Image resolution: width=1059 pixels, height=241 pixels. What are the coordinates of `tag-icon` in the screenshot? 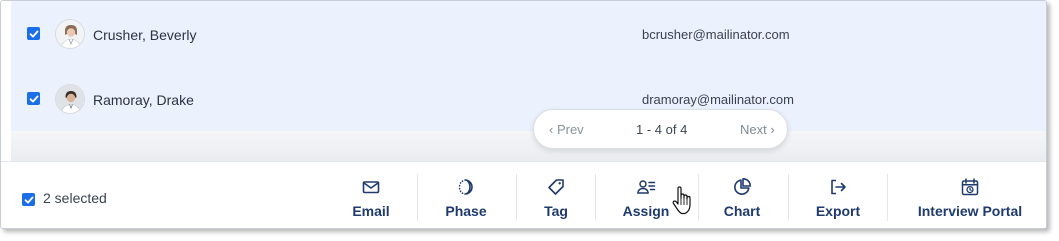 It's located at (556, 187).